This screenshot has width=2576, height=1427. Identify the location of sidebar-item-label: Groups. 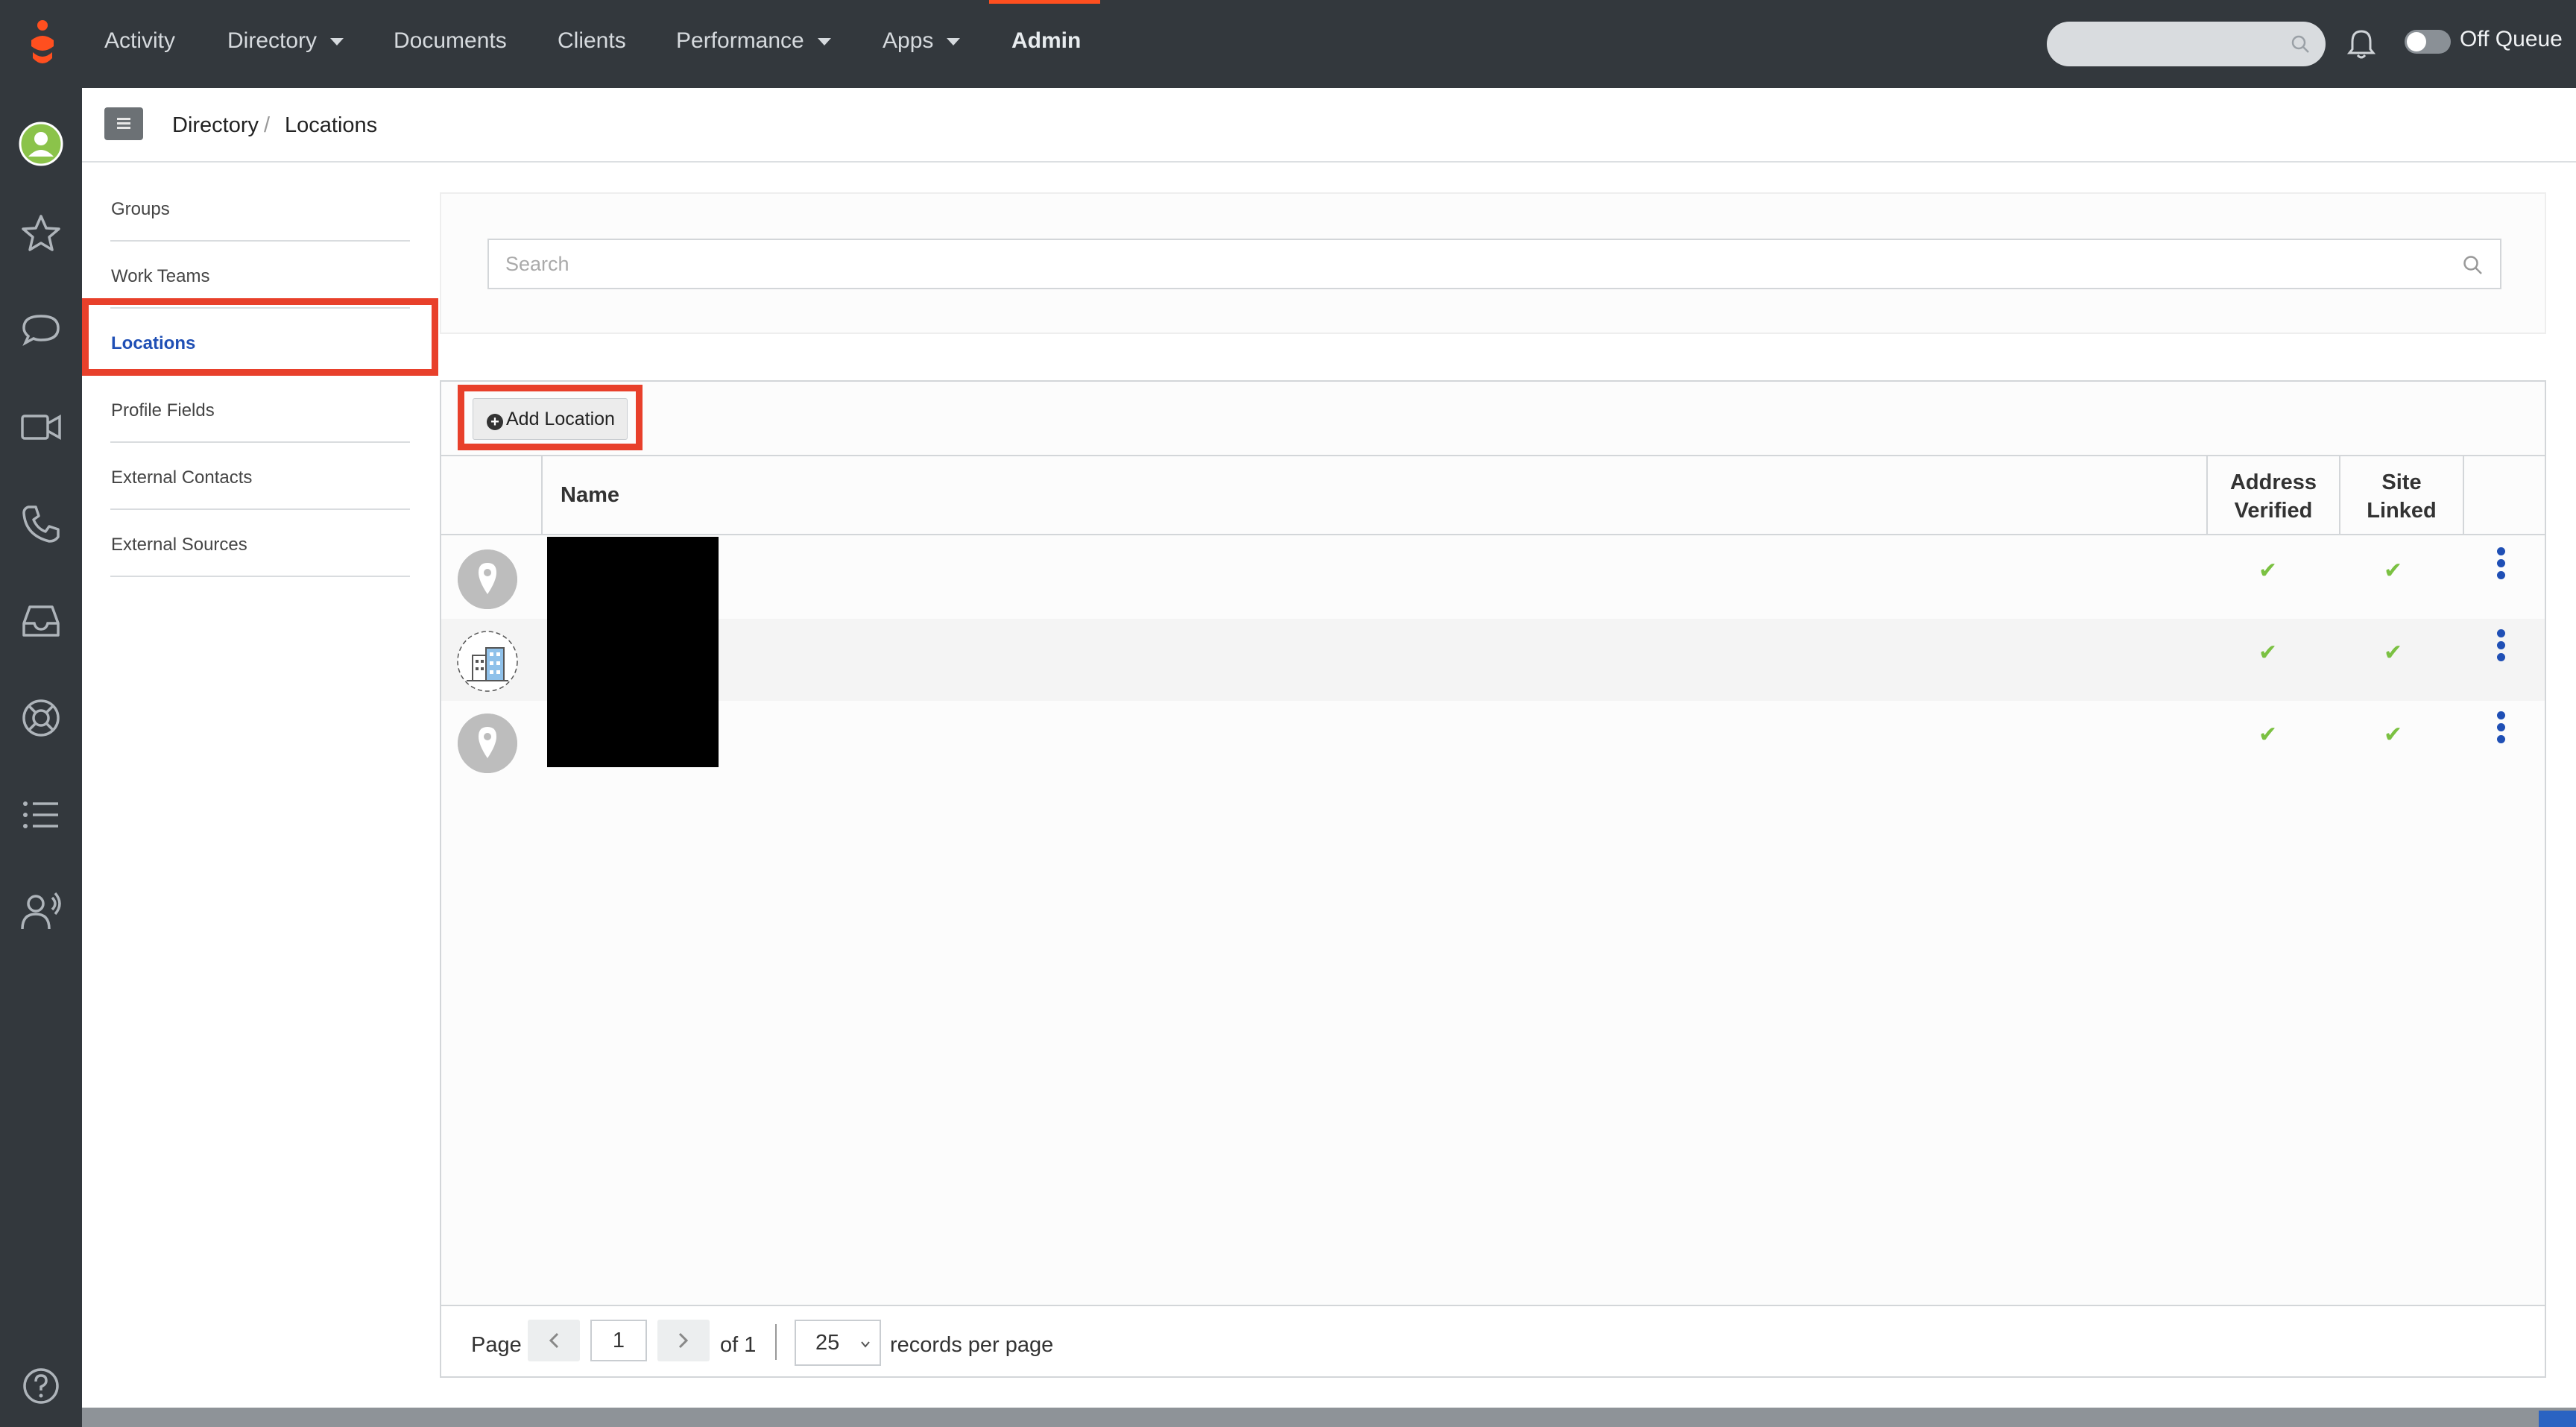
(140, 209).